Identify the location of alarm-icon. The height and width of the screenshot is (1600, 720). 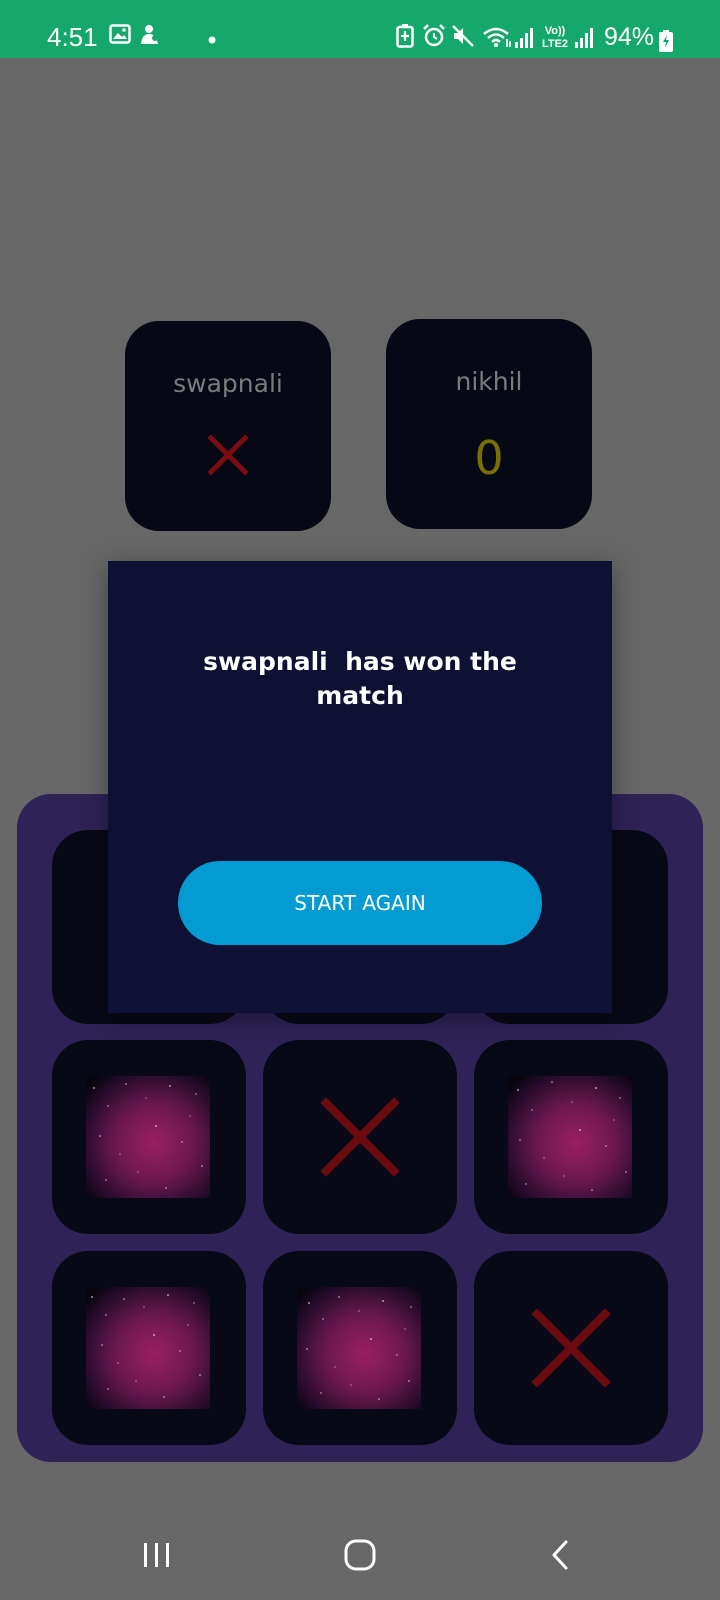
(434, 35).